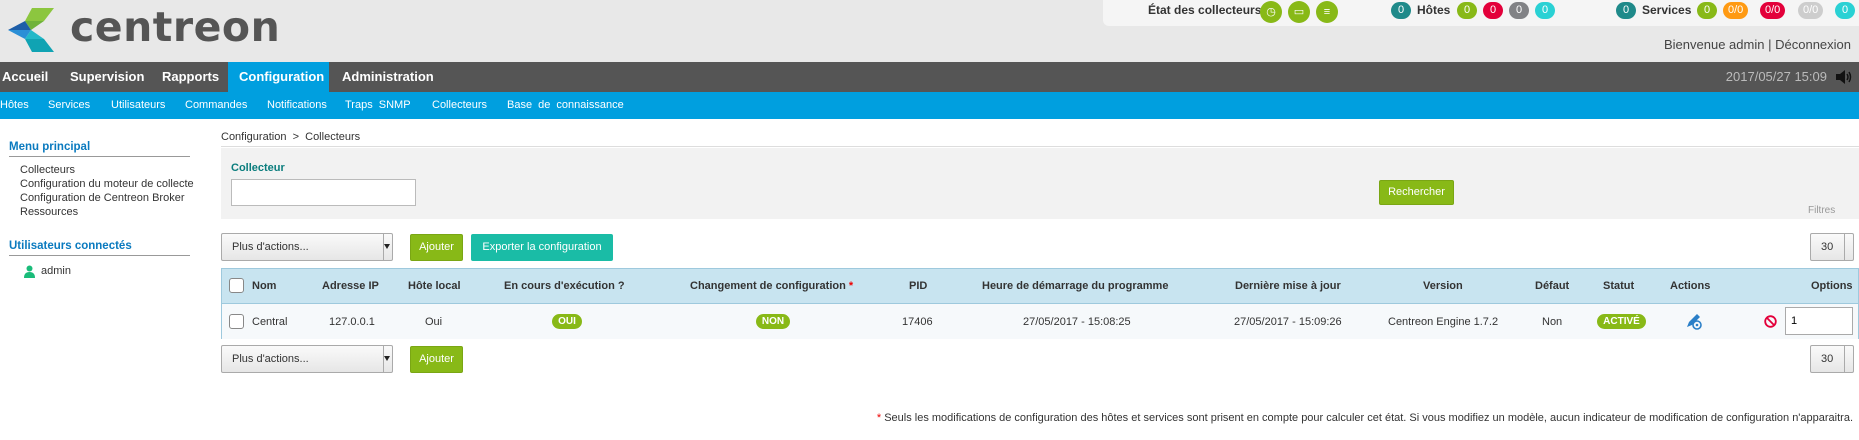 This screenshot has width=1859, height=440. I want to click on nav-accueil: Accueil, so click(25, 77).